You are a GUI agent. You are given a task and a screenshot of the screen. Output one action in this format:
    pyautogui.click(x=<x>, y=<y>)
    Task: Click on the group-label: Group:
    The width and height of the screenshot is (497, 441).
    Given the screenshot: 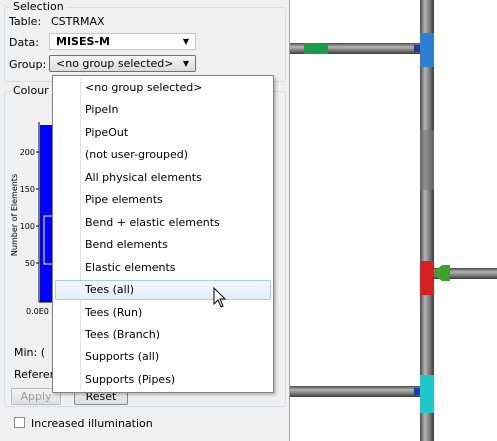 What is the action you would take?
    pyautogui.click(x=28, y=64)
    